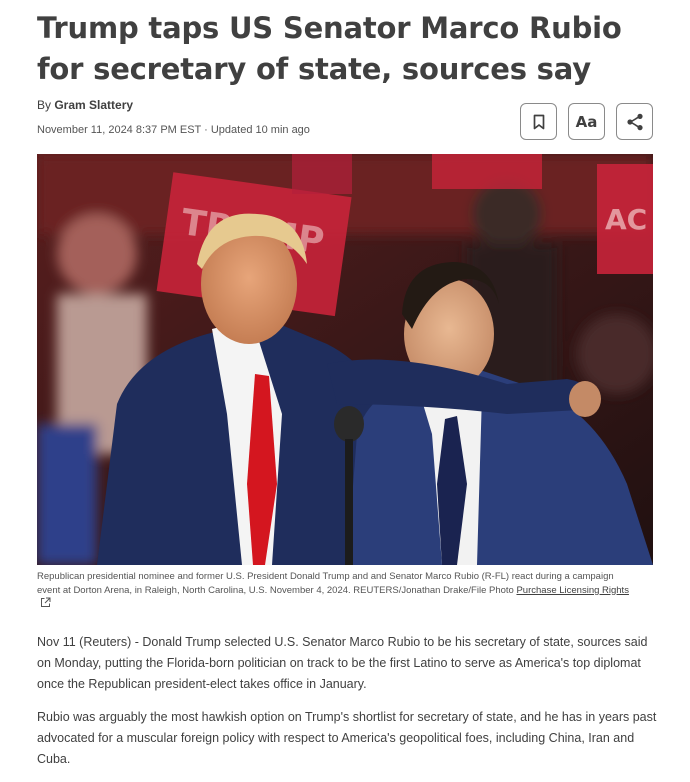  I want to click on font-size-button: Aa, so click(586, 121).